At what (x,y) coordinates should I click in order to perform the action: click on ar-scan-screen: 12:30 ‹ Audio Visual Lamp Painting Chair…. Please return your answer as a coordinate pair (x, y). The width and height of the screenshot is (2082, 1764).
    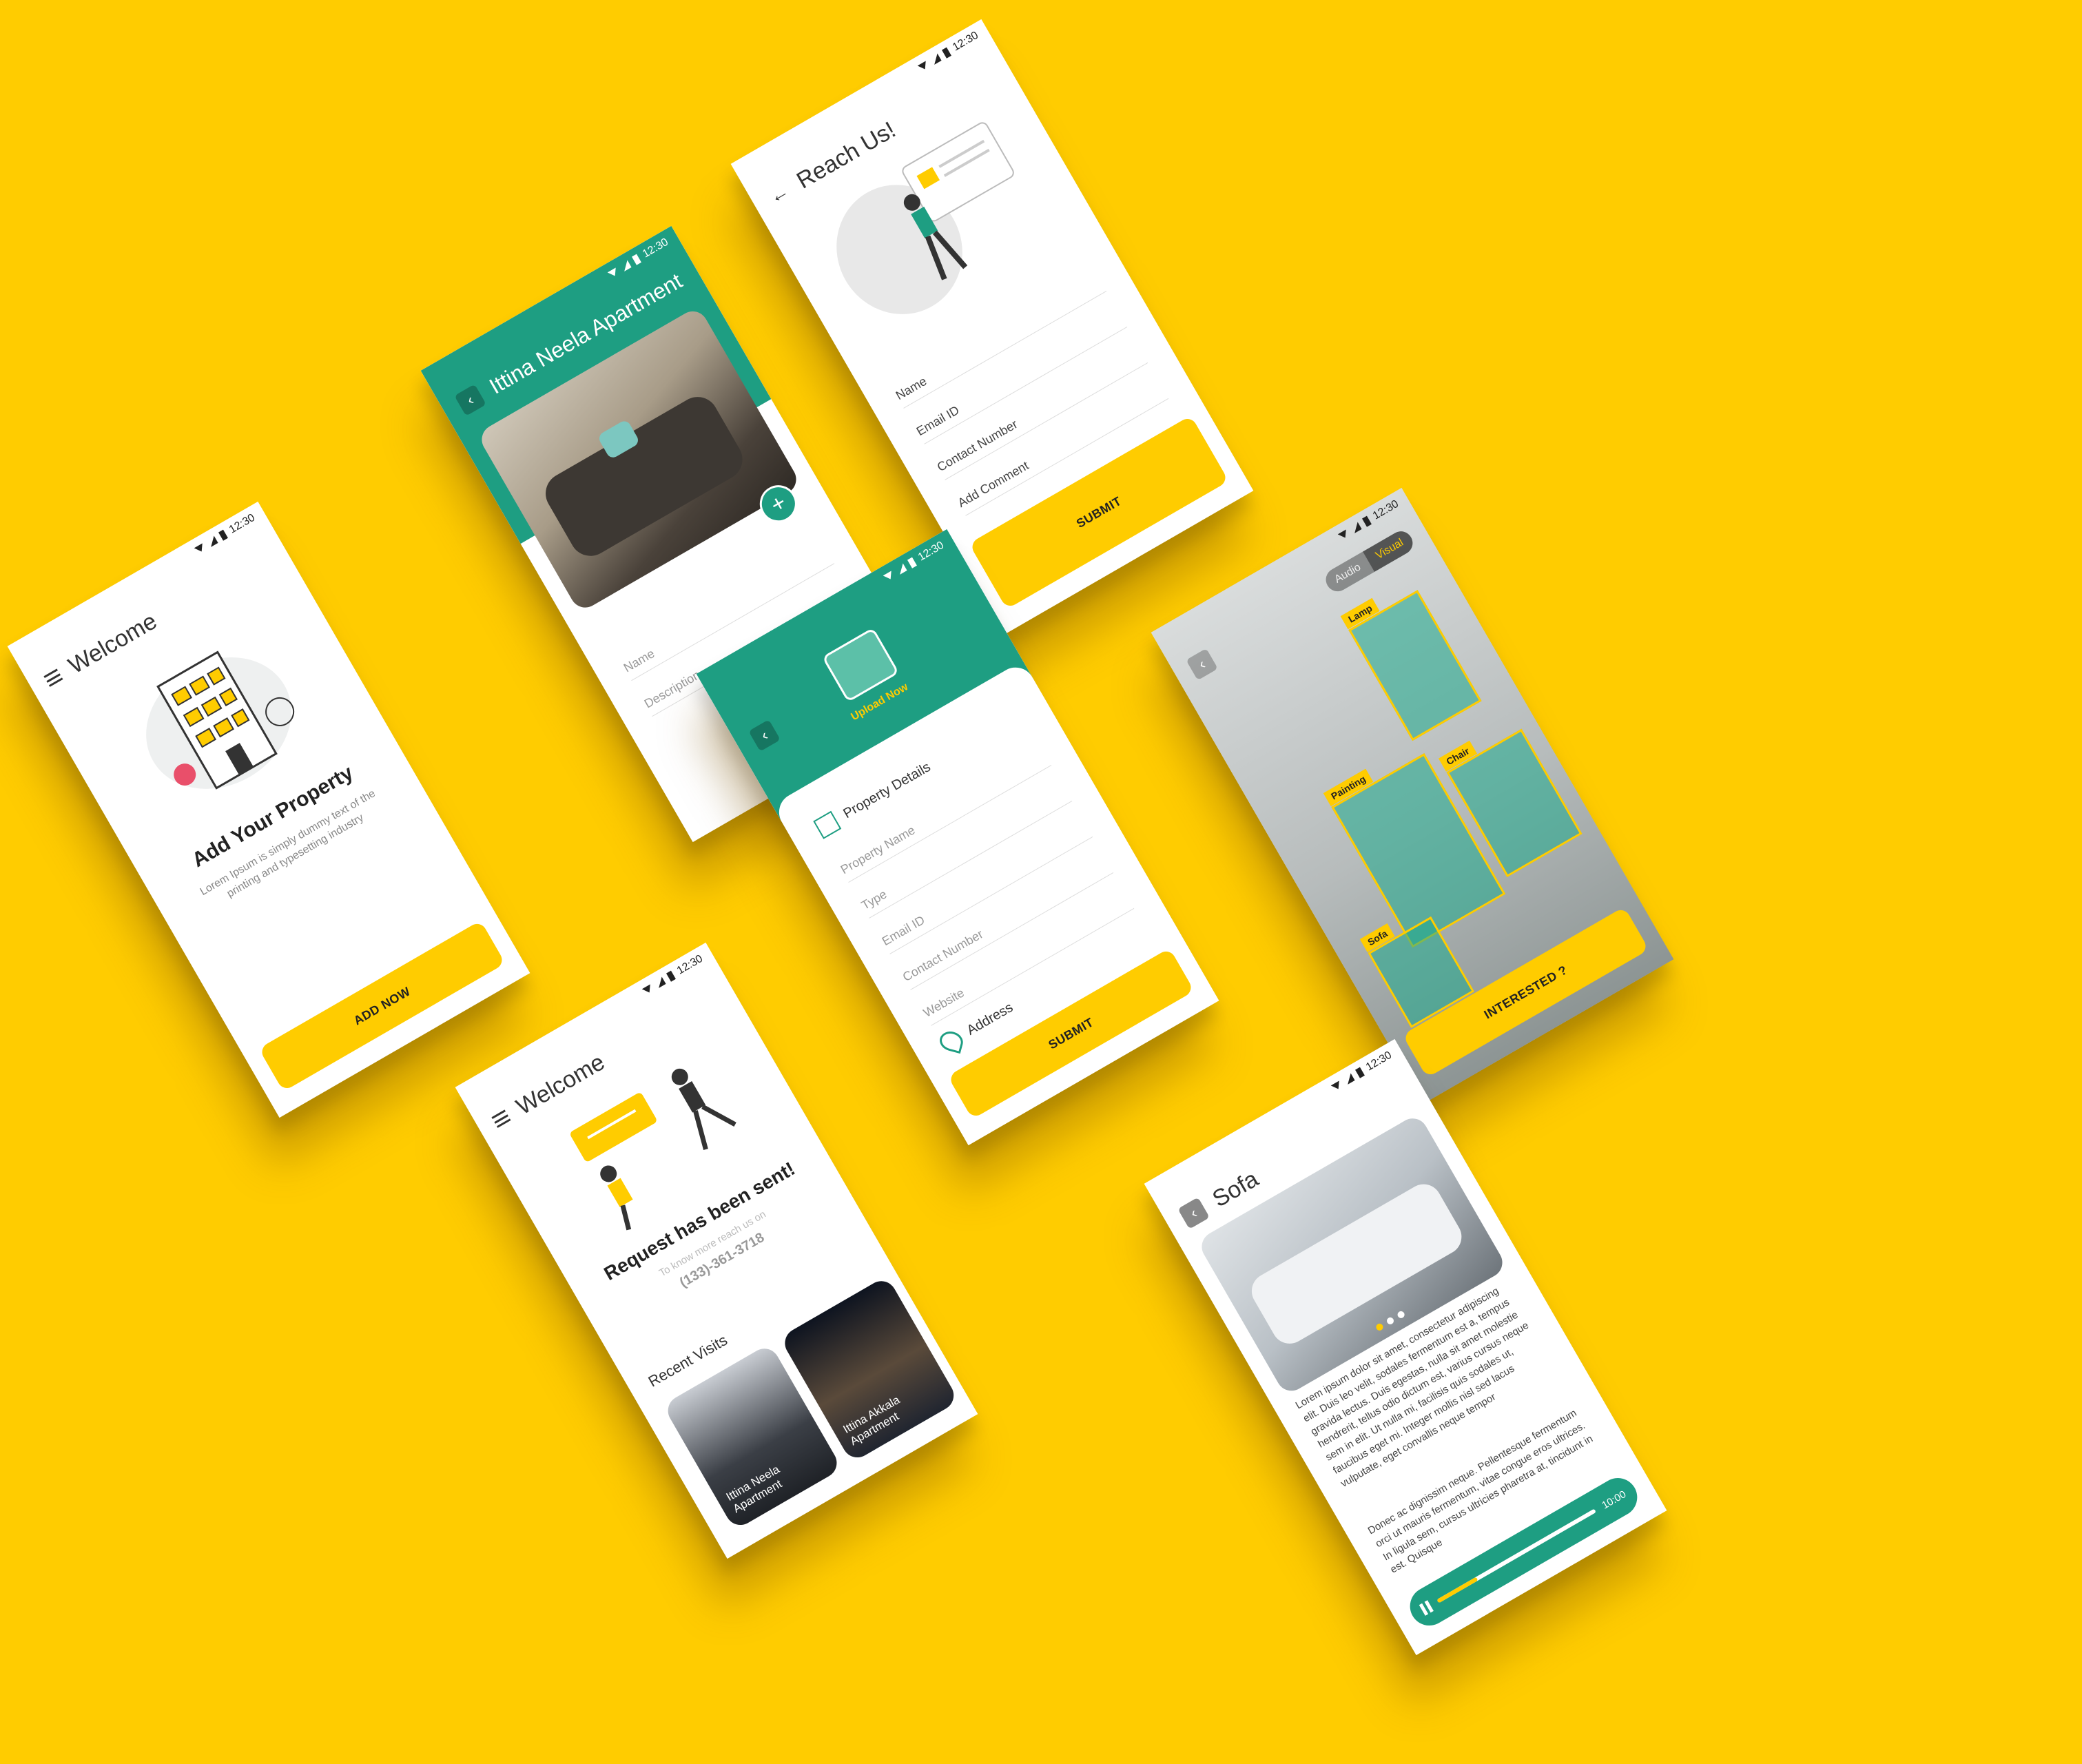
    Looking at the image, I should click on (1412, 796).